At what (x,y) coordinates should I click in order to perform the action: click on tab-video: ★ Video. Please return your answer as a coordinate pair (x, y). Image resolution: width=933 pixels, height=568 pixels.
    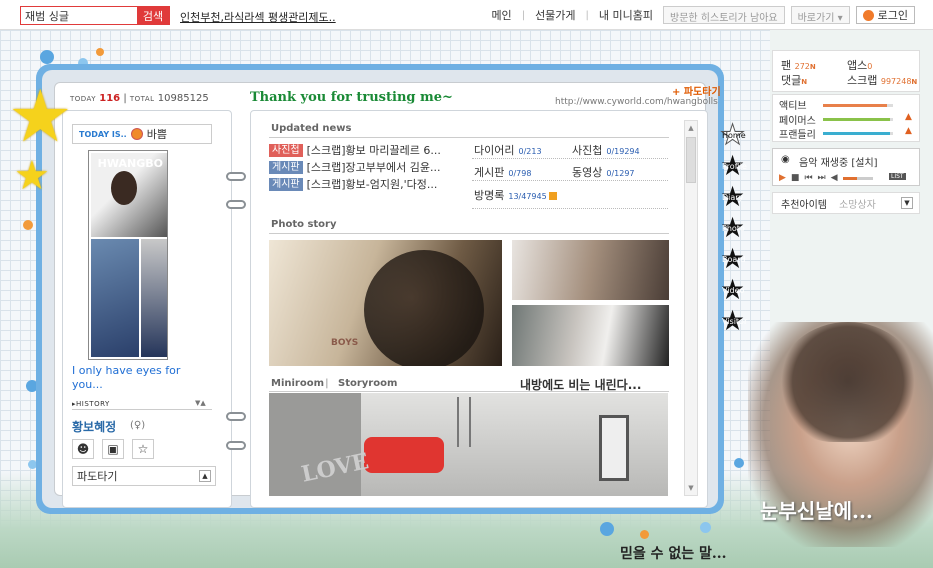
    Looking at the image, I should click on (736, 290).